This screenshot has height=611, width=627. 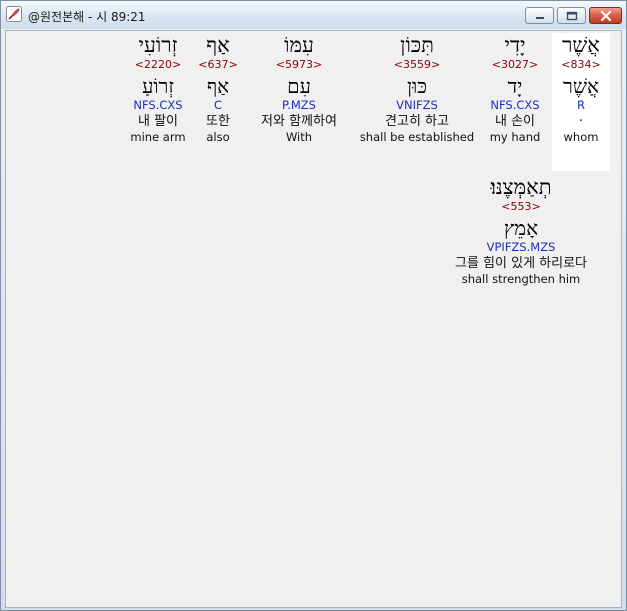 What do you see at coordinates (515, 137) in the screenshot?
I see `english-gloss: my hand` at bounding box center [515, 137].